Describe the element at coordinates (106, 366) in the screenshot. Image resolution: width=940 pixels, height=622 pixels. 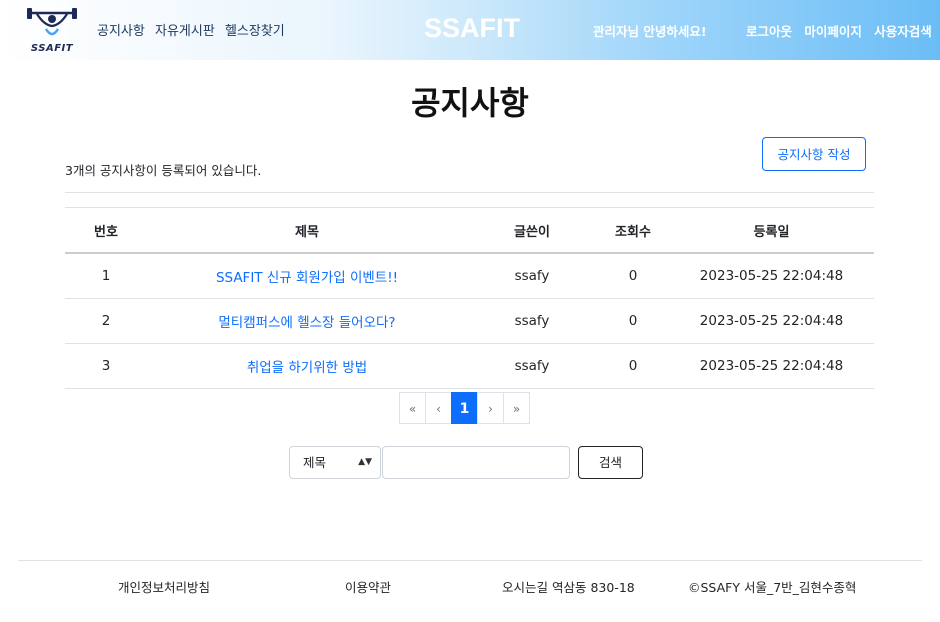
I see `row-no: 3` at that location.